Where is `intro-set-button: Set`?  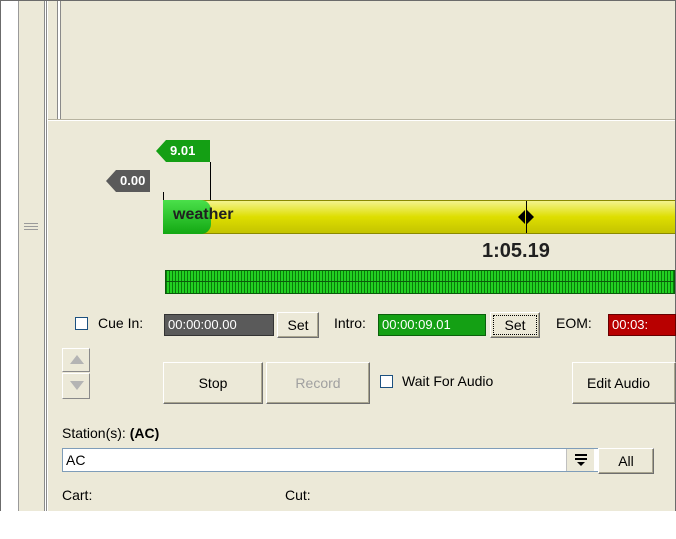
intro-set-button: Set is located at coordinates (515, 325).